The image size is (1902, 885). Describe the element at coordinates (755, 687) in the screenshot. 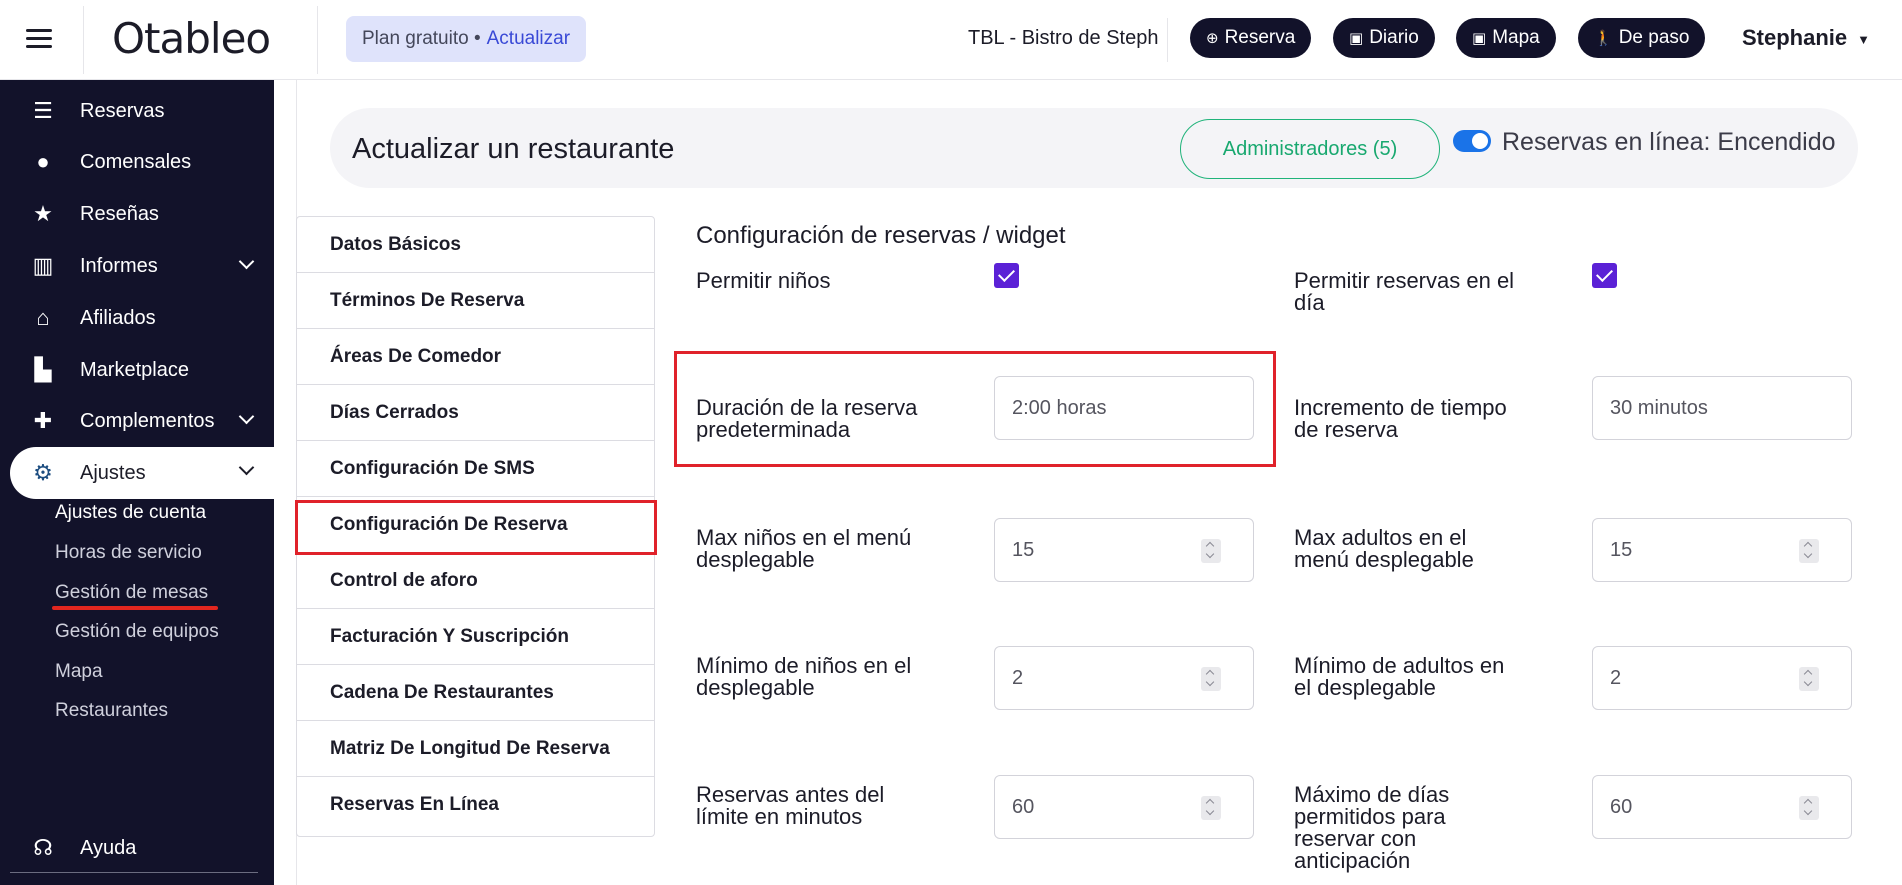

I see `min-children-label-line: desplegable` at that location.